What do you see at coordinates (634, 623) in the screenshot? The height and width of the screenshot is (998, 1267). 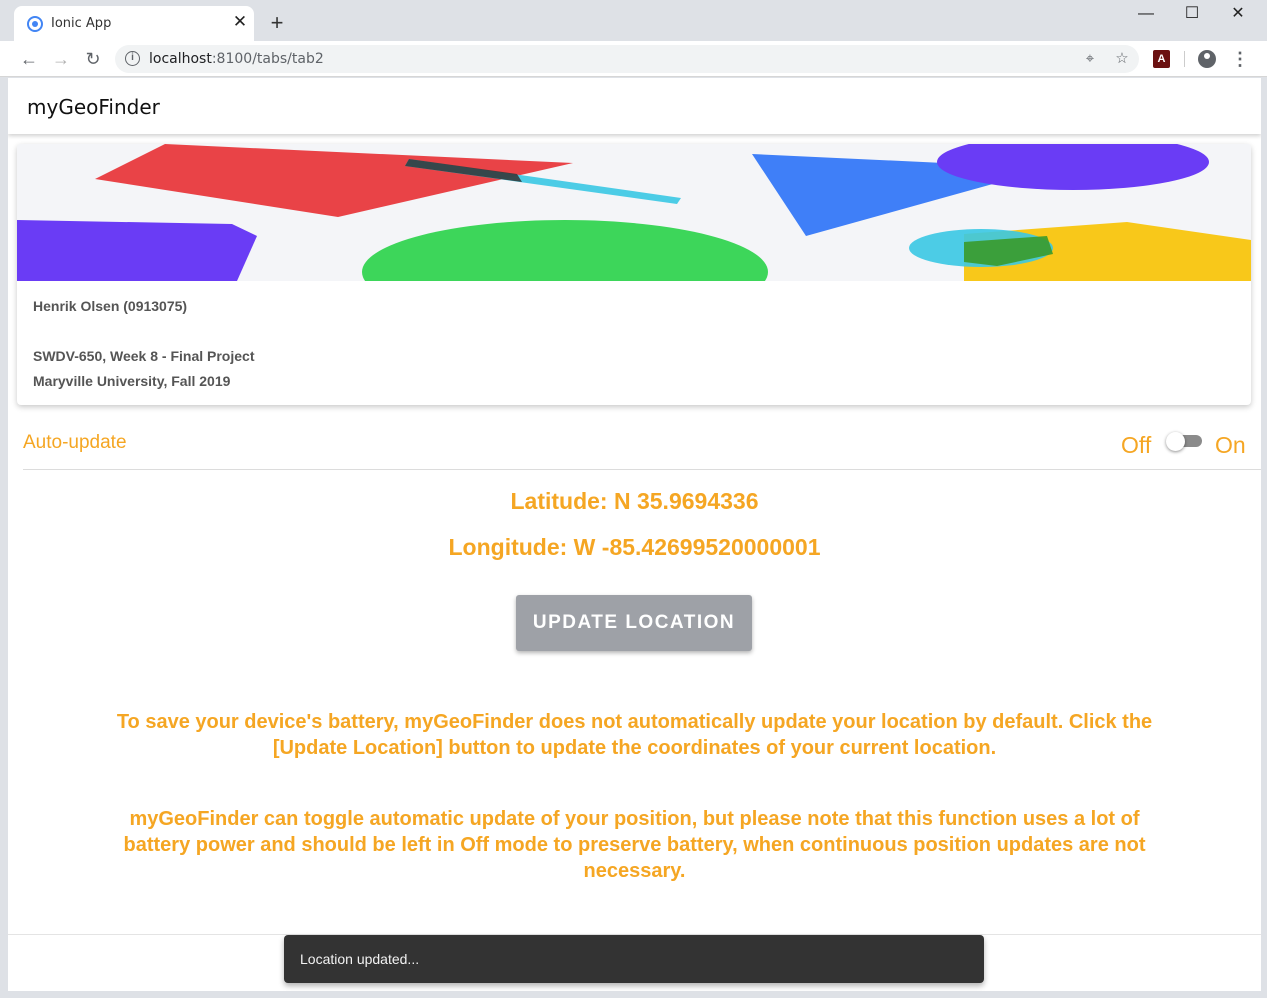 I see `update-location-button: UPDATE LOCATION` at bounding box center [634, 623].